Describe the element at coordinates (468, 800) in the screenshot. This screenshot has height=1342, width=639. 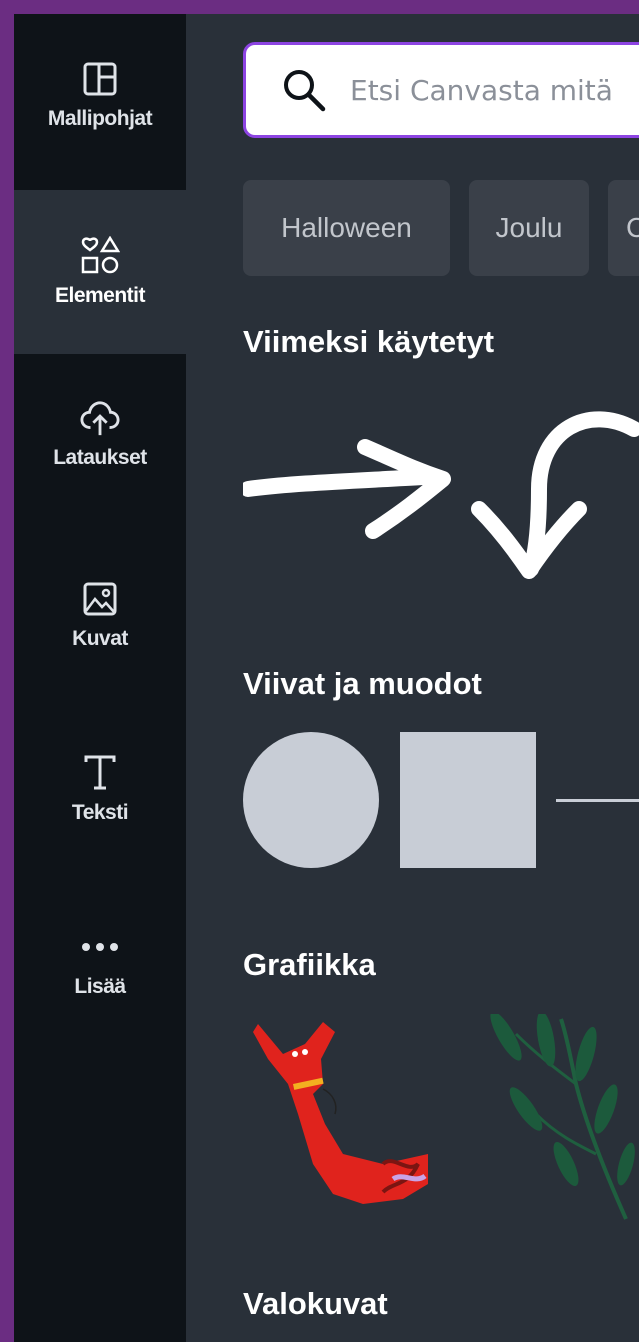
I see `shape-square` at that location.